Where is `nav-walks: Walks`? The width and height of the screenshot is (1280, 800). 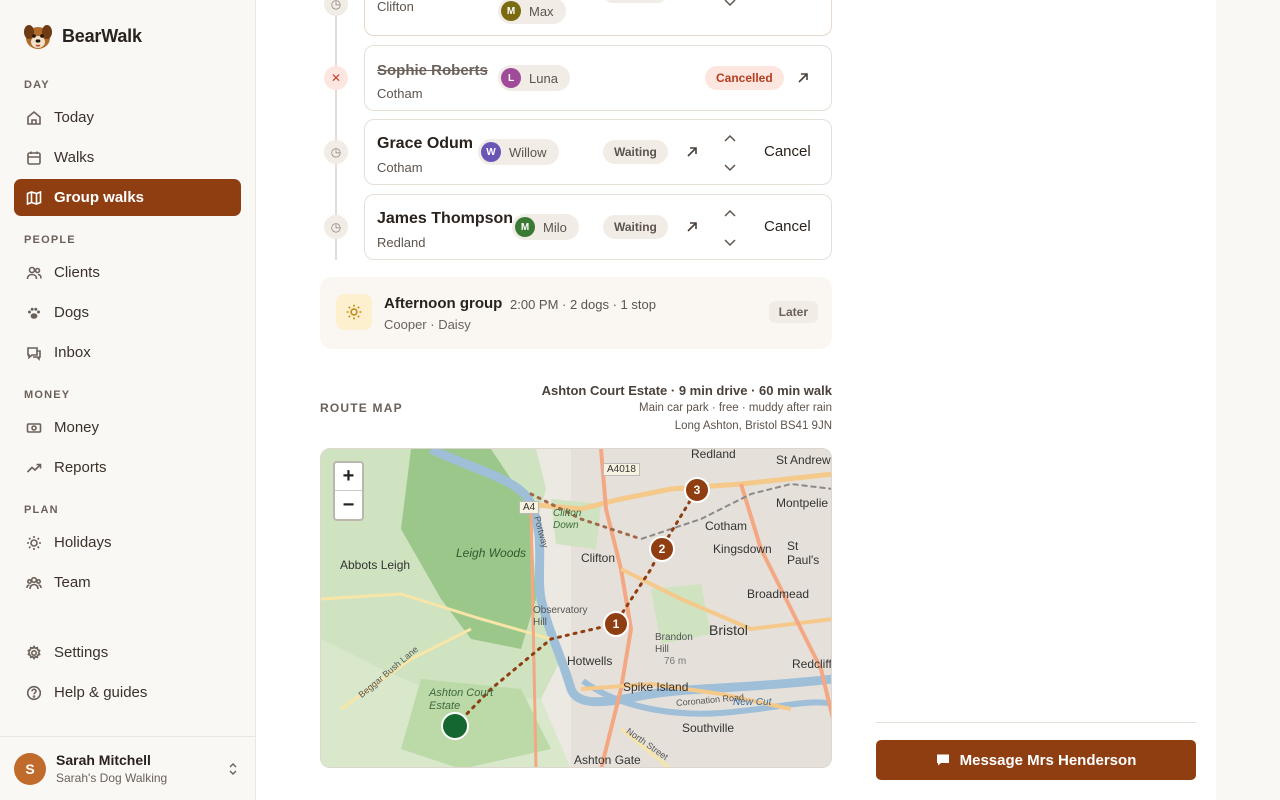
nav-walks: Walks is located at coordinates (127, 157).